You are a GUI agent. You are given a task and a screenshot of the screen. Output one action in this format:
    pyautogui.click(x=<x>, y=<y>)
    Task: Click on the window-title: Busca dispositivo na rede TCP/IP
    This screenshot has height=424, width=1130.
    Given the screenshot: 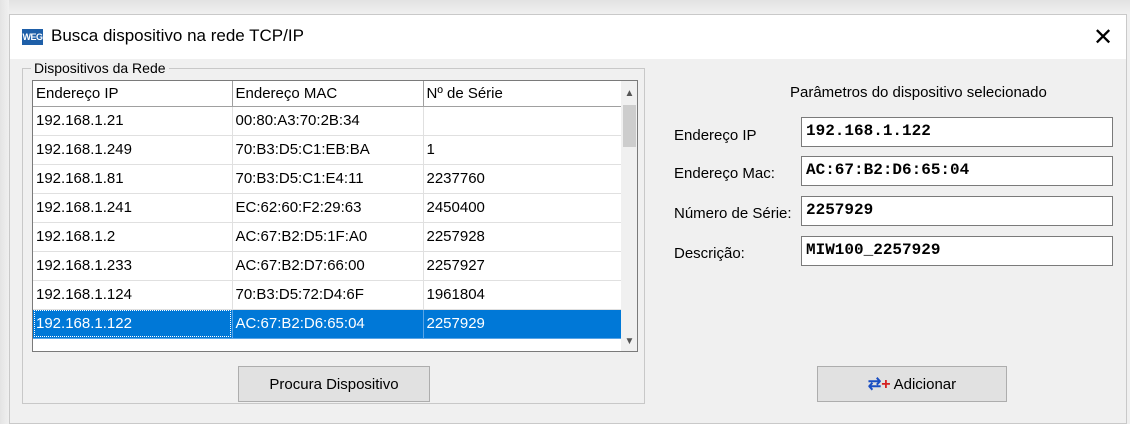 What is the action you would take?
    pyautogui.click(x=177, y=35)
    